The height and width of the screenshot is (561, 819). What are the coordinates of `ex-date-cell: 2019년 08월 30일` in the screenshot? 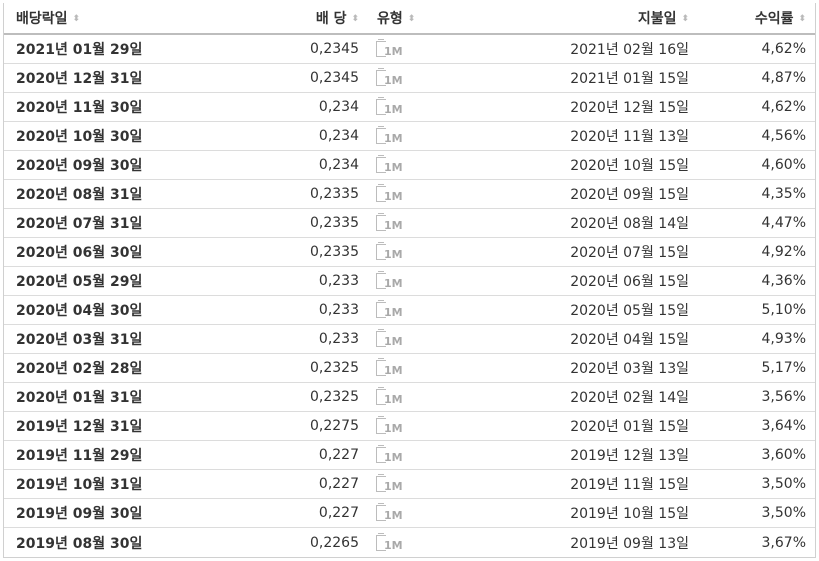 It's located at (79, 543).